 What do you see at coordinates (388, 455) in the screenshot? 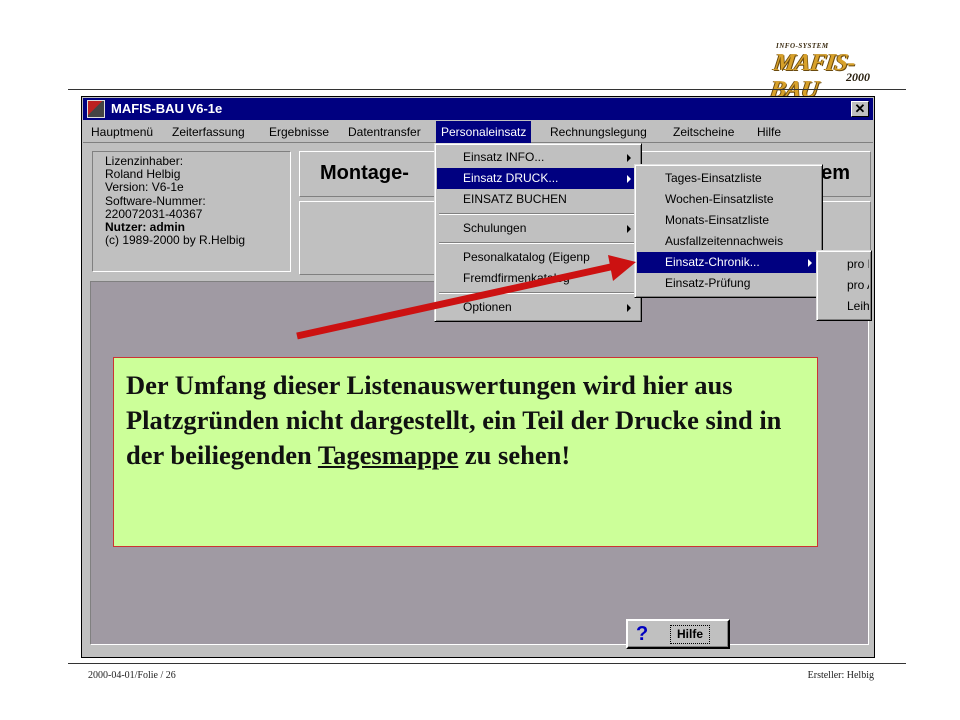
I see `callout-link-text: Tagesmappe` at bounding box center [388, 455].